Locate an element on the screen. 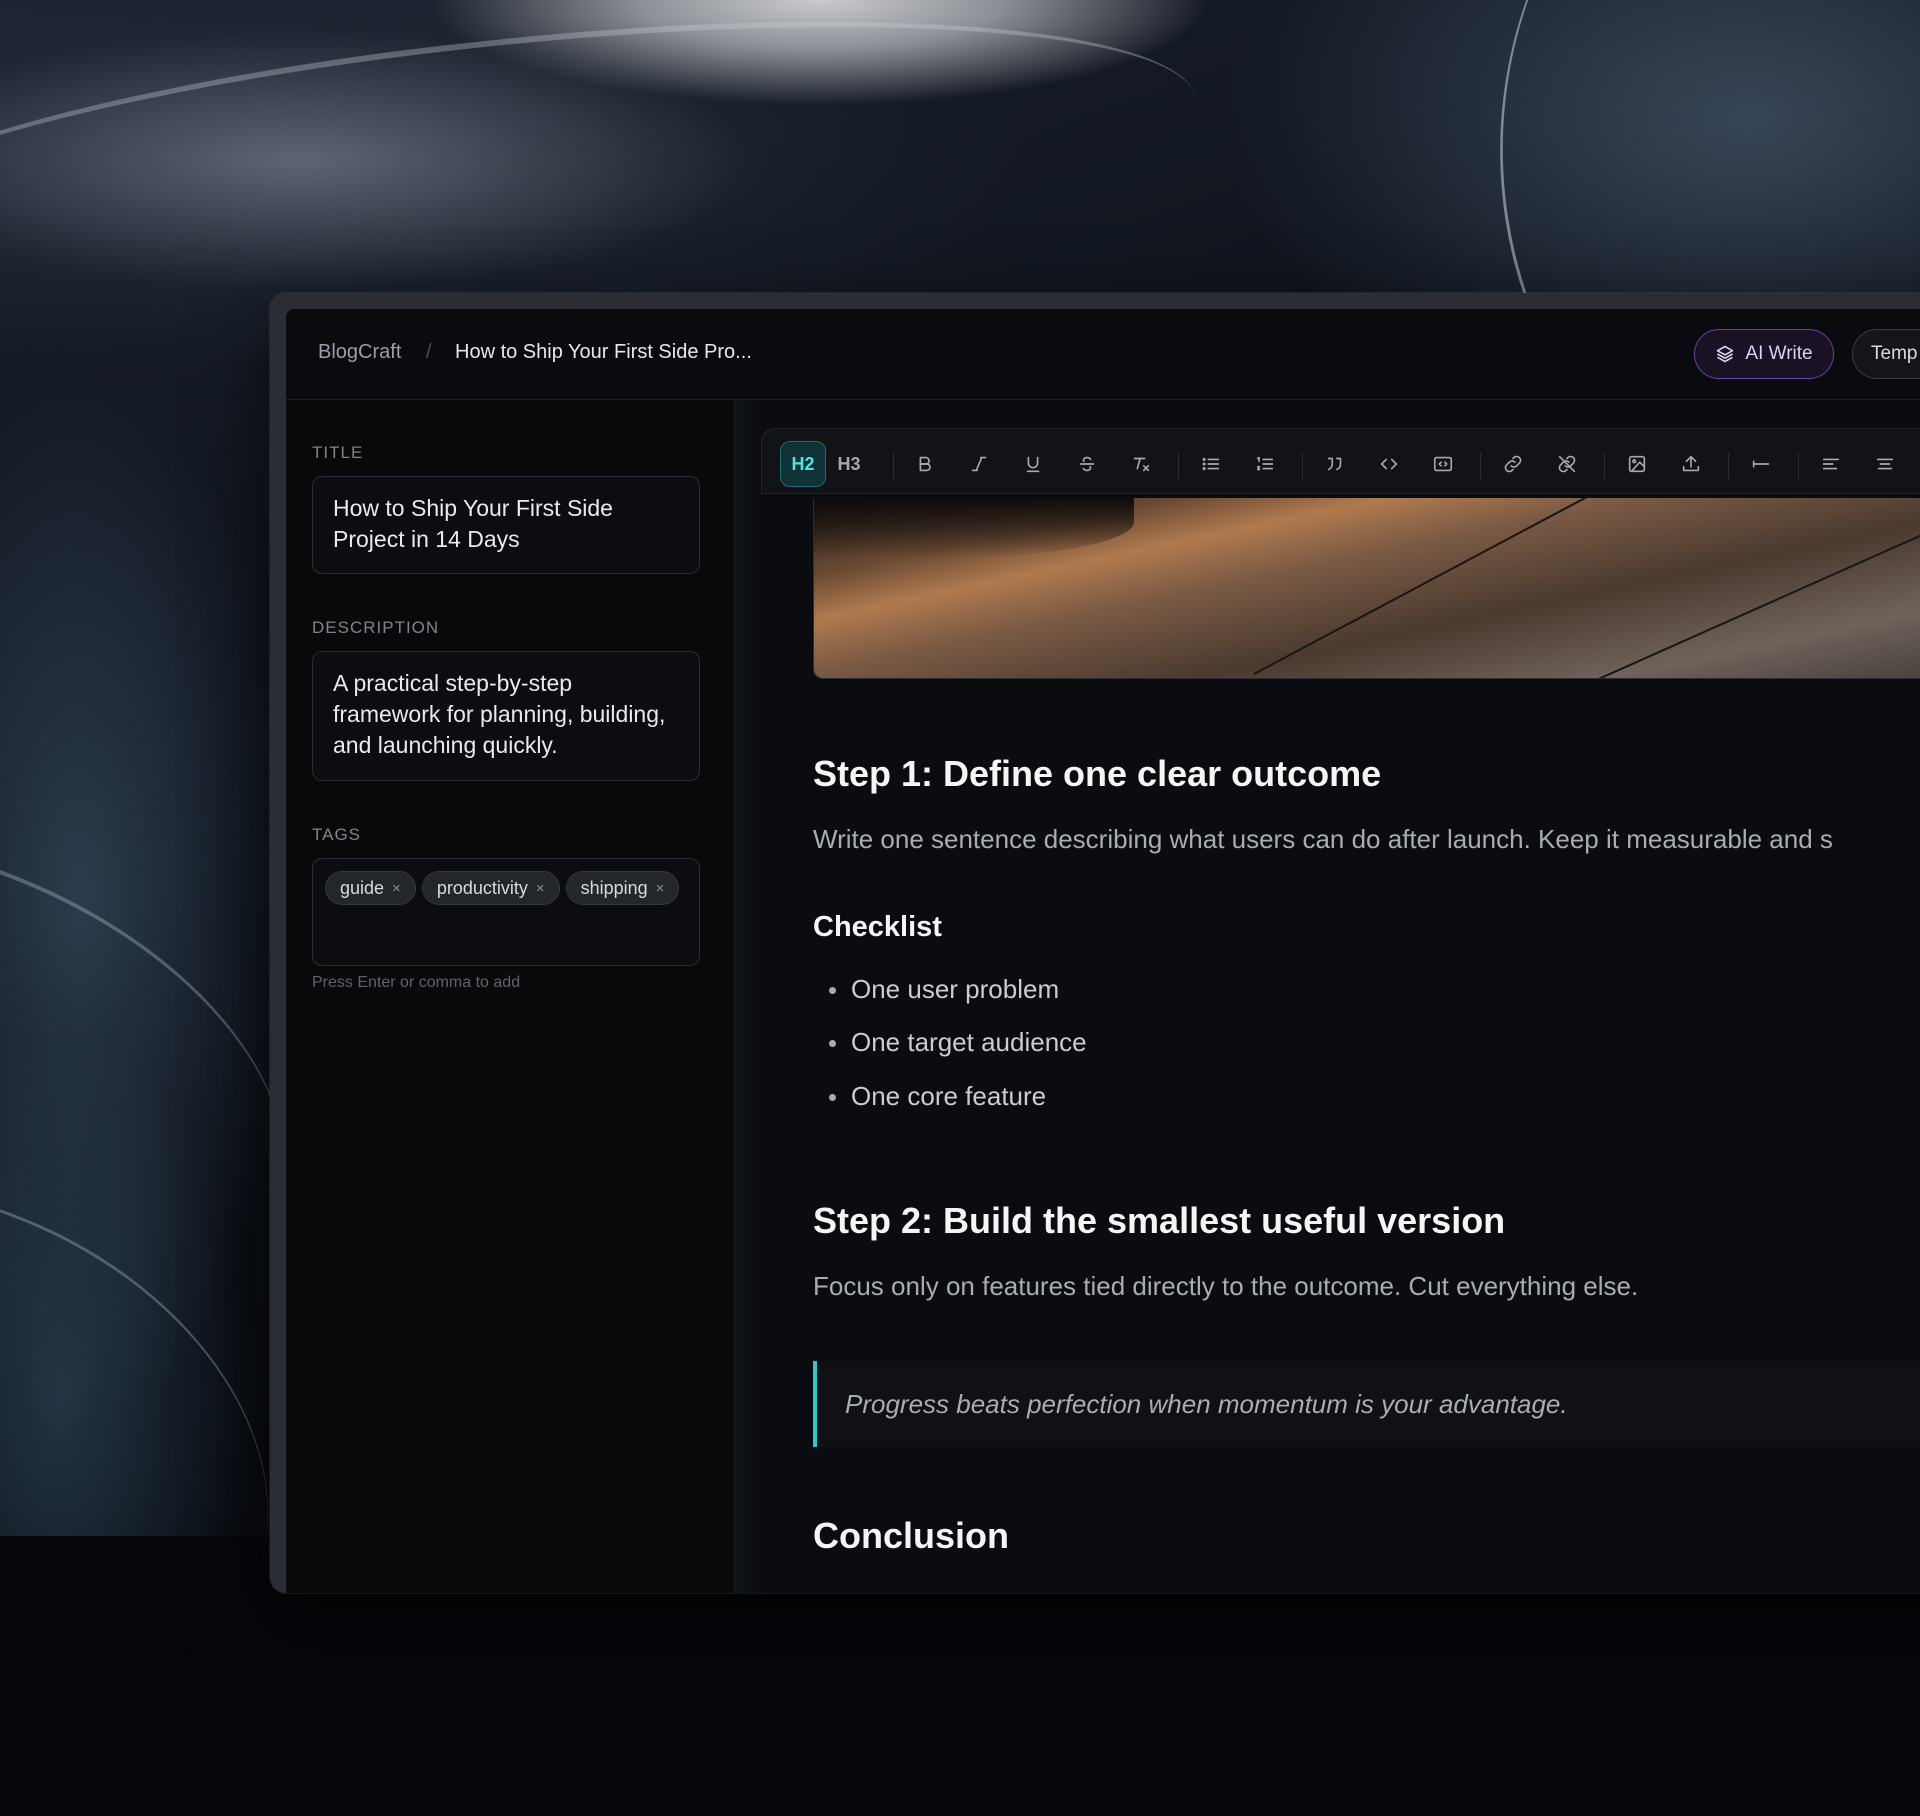 The height and width of the screenshot is (1816, 1920). breadcrumb-app: BlogCraft is located at coordinates (359, 352).